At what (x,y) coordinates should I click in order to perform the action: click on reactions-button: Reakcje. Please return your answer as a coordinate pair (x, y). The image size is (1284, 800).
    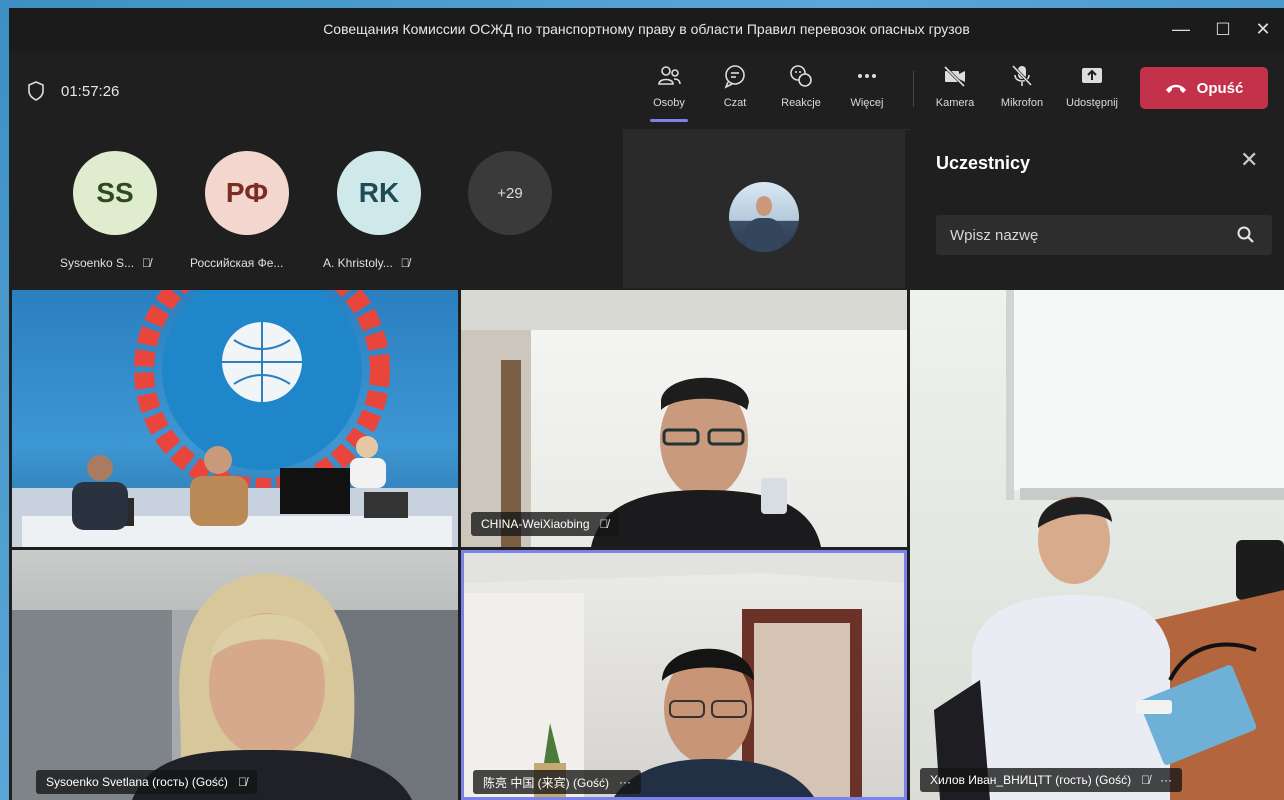
    Looking at the image, I should click on (801, 92).